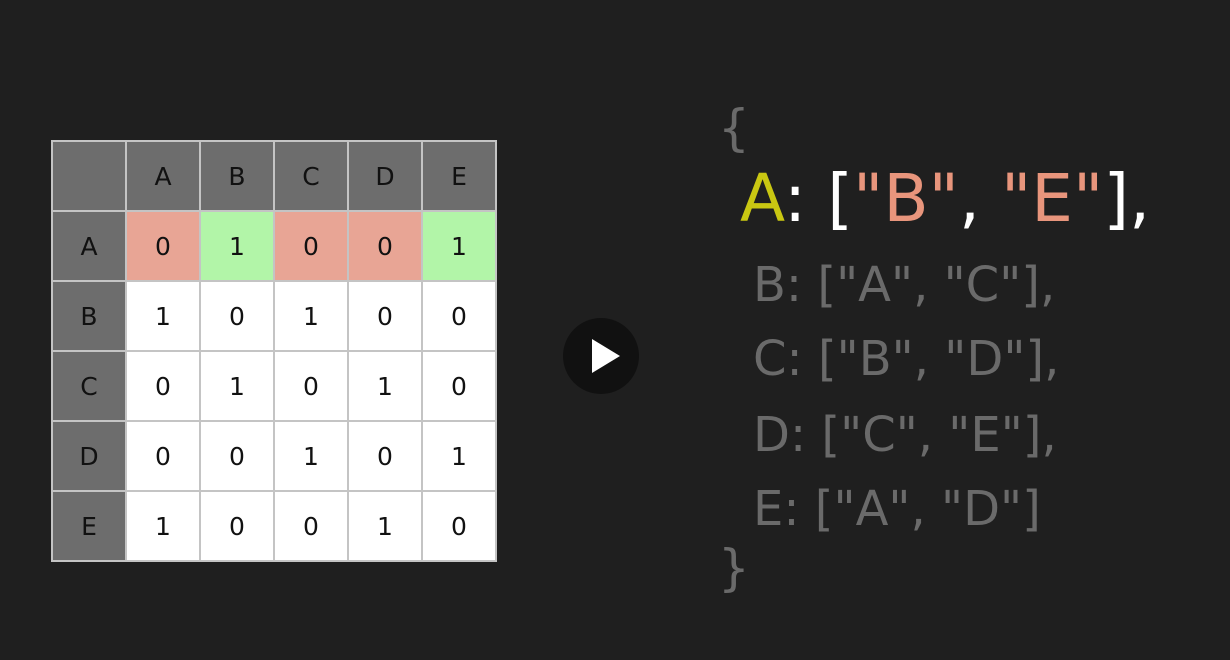  Describe the element at coordinates (734, 128) in the screenshot. I see `open-brace: {` at that location.